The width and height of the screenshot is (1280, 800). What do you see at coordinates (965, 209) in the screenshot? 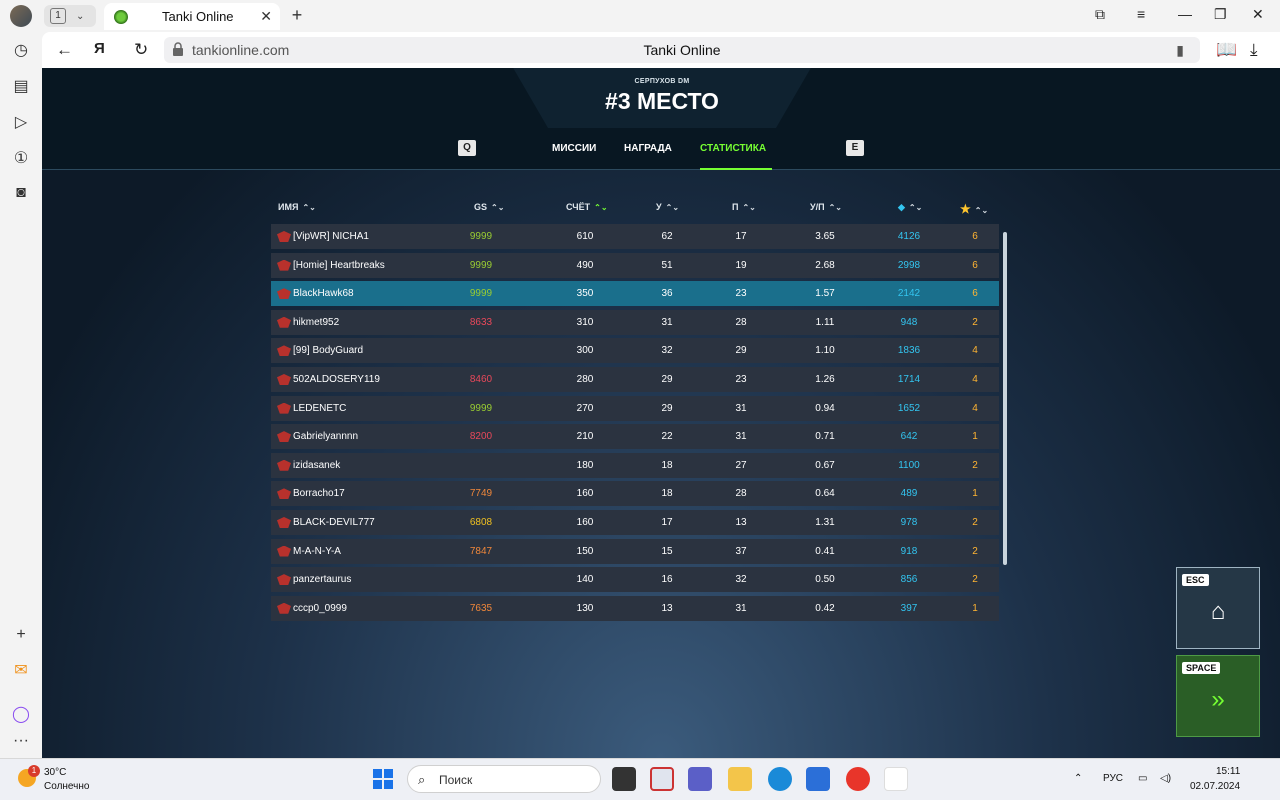
I see `star-icon: ★` at bounding box center [965, 209].